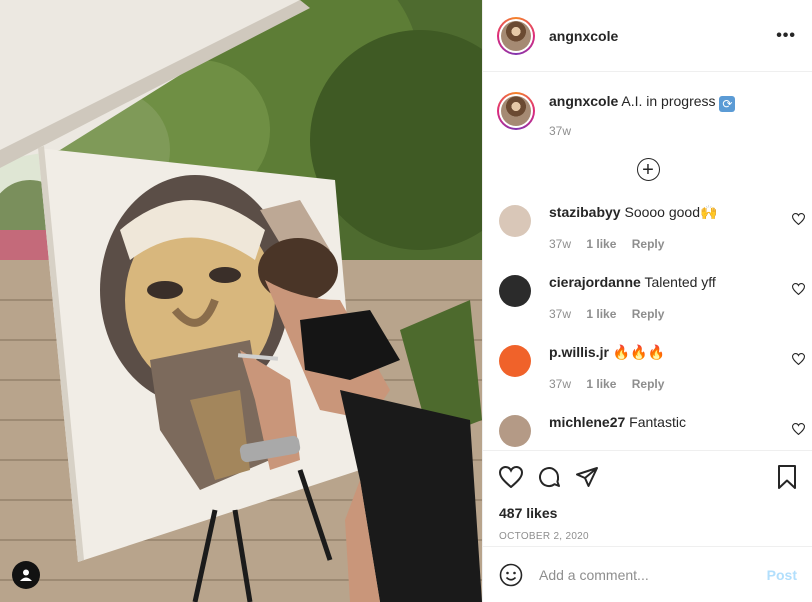  Describe the element at coordinates (786, 36) in the screenshot. I see `more-options-icon: •••` at that location.